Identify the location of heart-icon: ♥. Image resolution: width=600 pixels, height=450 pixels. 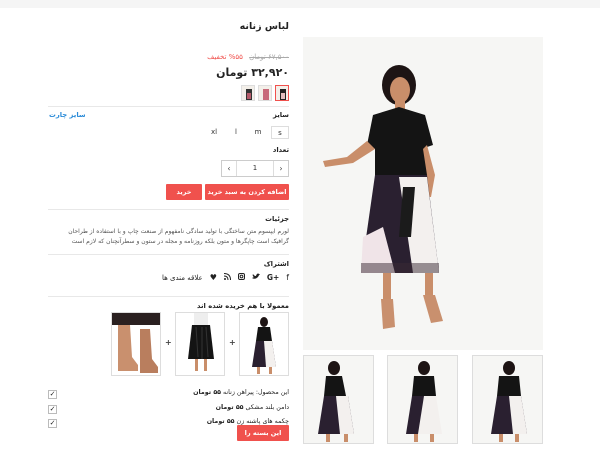
(213, 277).